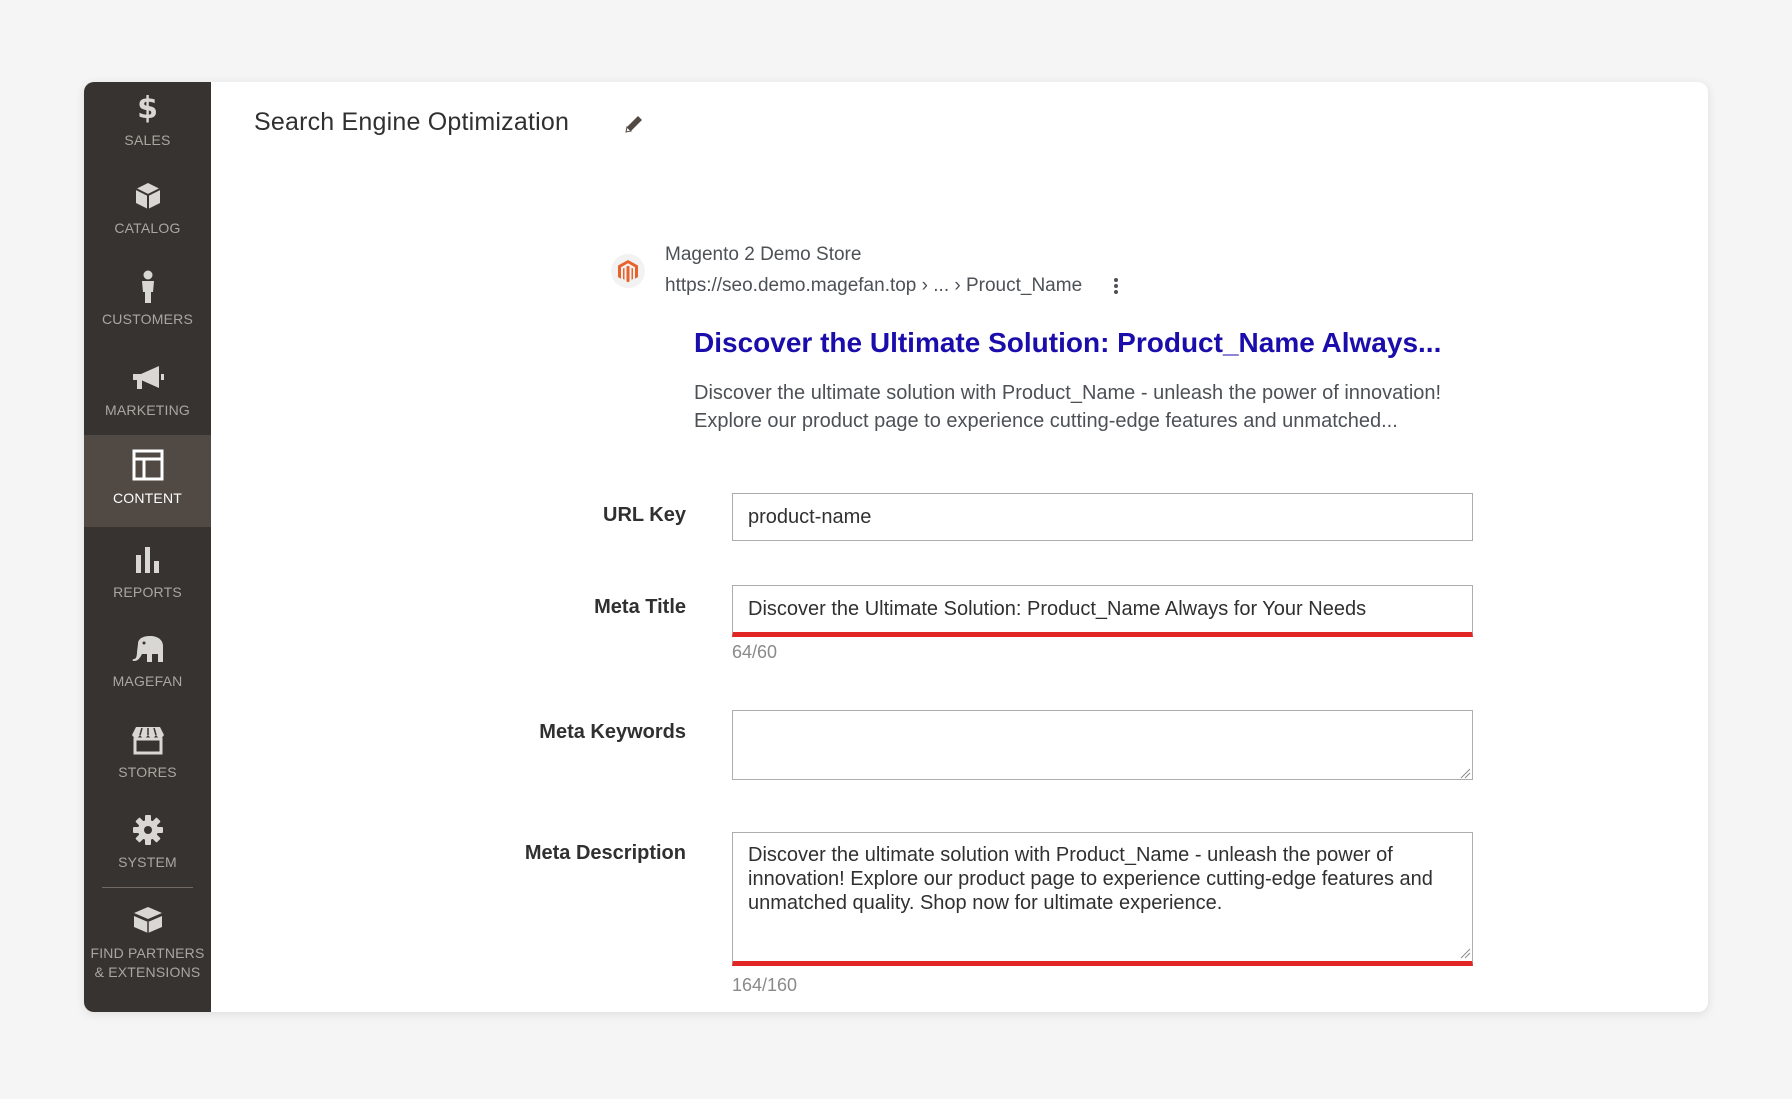 The width and height of the screenshot is (1792, 1099). Describe the element at coordinates (640, 607) in the screenshot. I see `meta-title-label: Meta Title` at that location.